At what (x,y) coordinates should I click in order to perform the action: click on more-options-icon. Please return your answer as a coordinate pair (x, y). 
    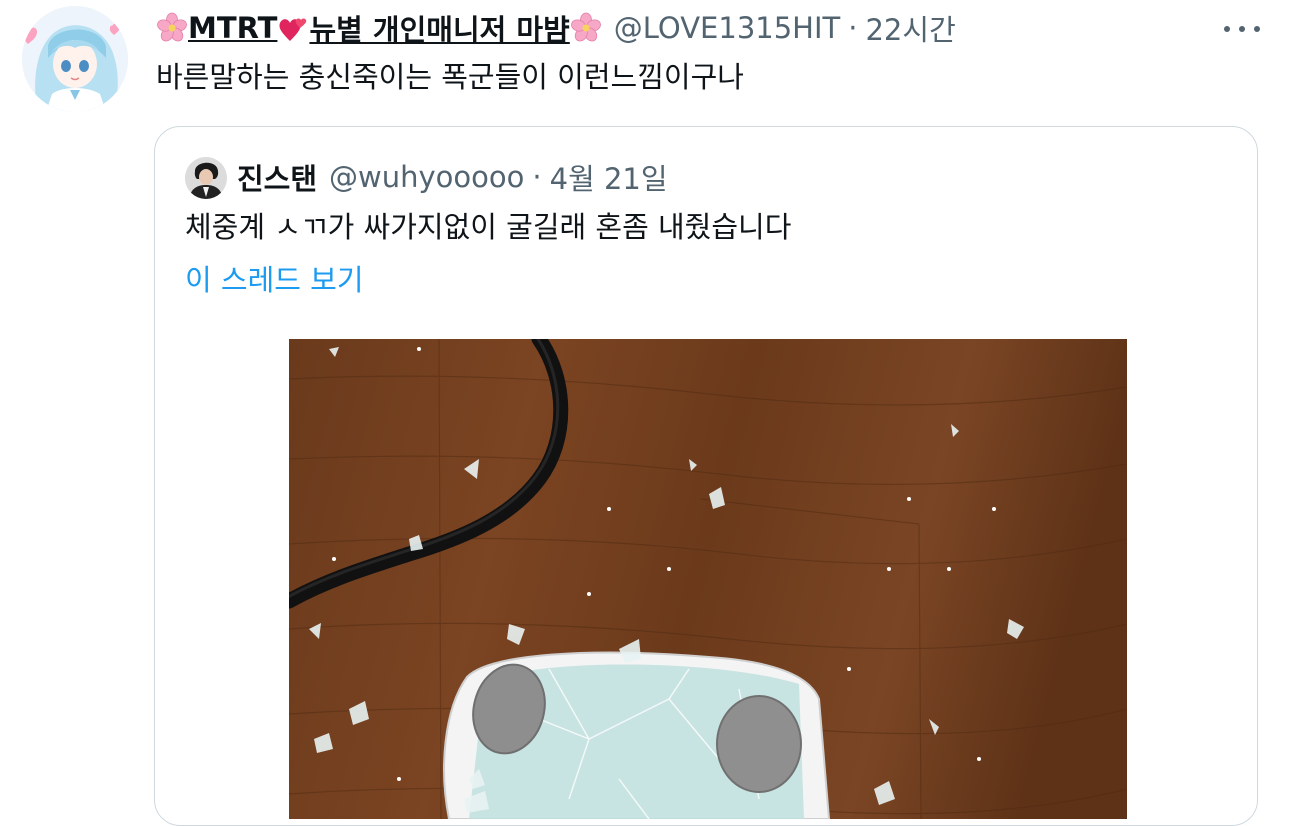
    Looking at the image, I should click on (1242, 29).